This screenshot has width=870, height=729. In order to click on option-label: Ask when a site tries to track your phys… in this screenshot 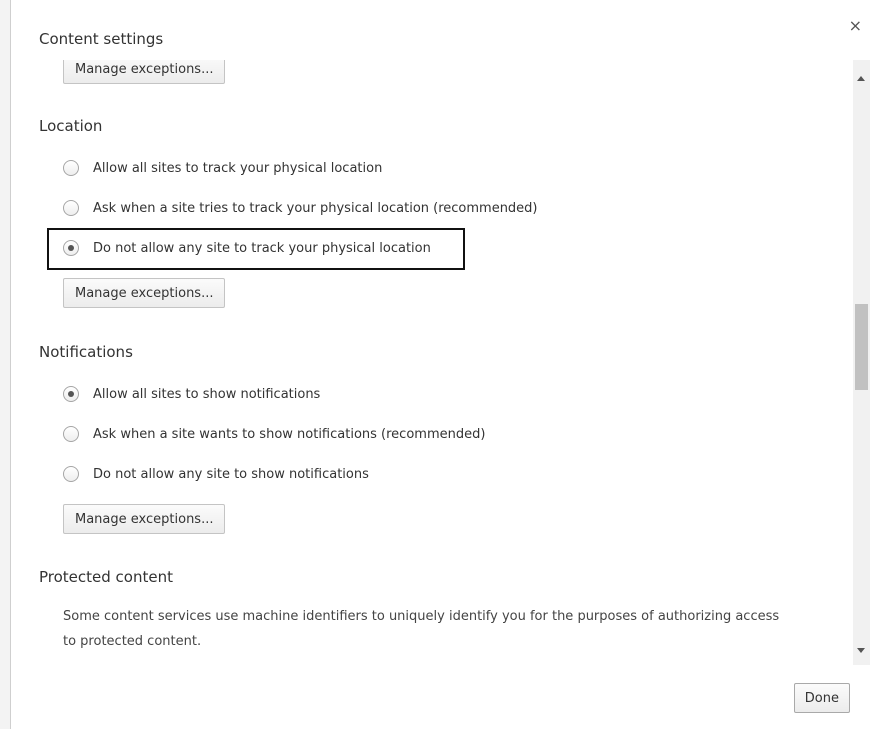, I will do `click(315, 208)`.